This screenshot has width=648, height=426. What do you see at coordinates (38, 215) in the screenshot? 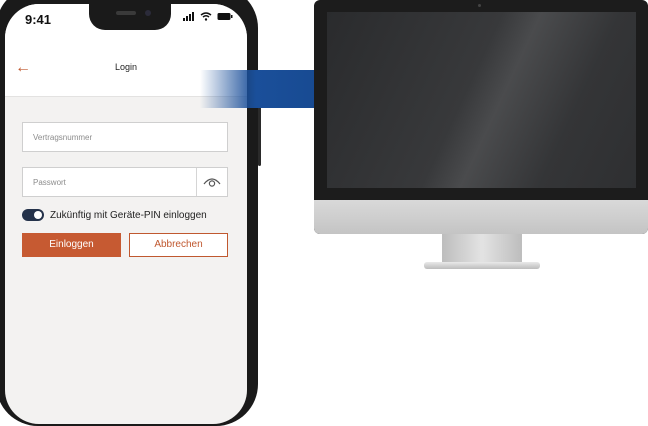
I see `toggle-knob` at bounding box center [38, 215].